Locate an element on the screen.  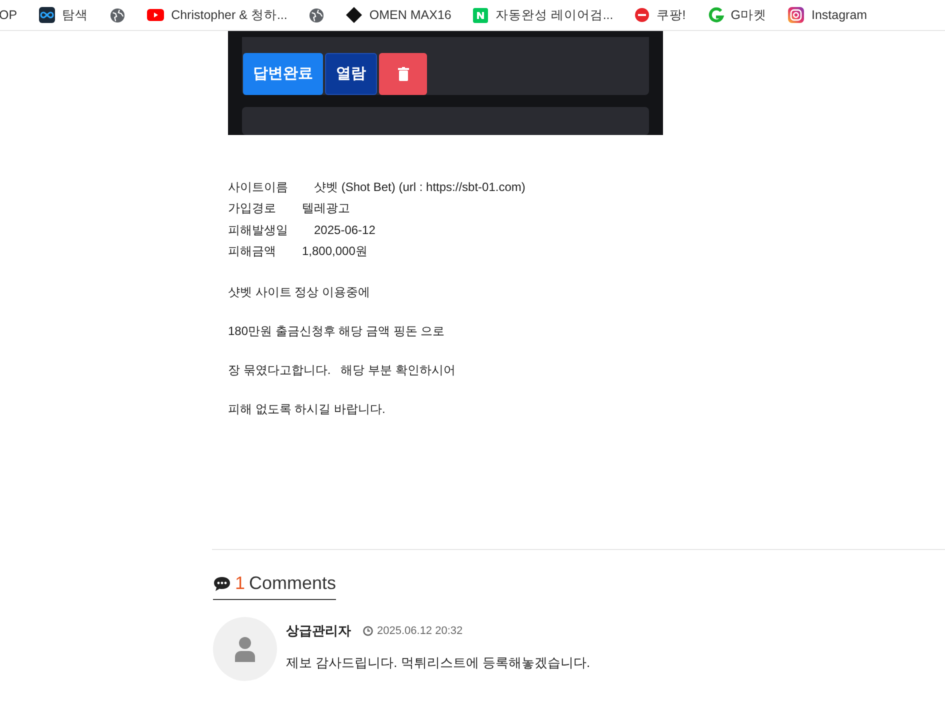
n-logo-icon is located at coordinates (480, 15).